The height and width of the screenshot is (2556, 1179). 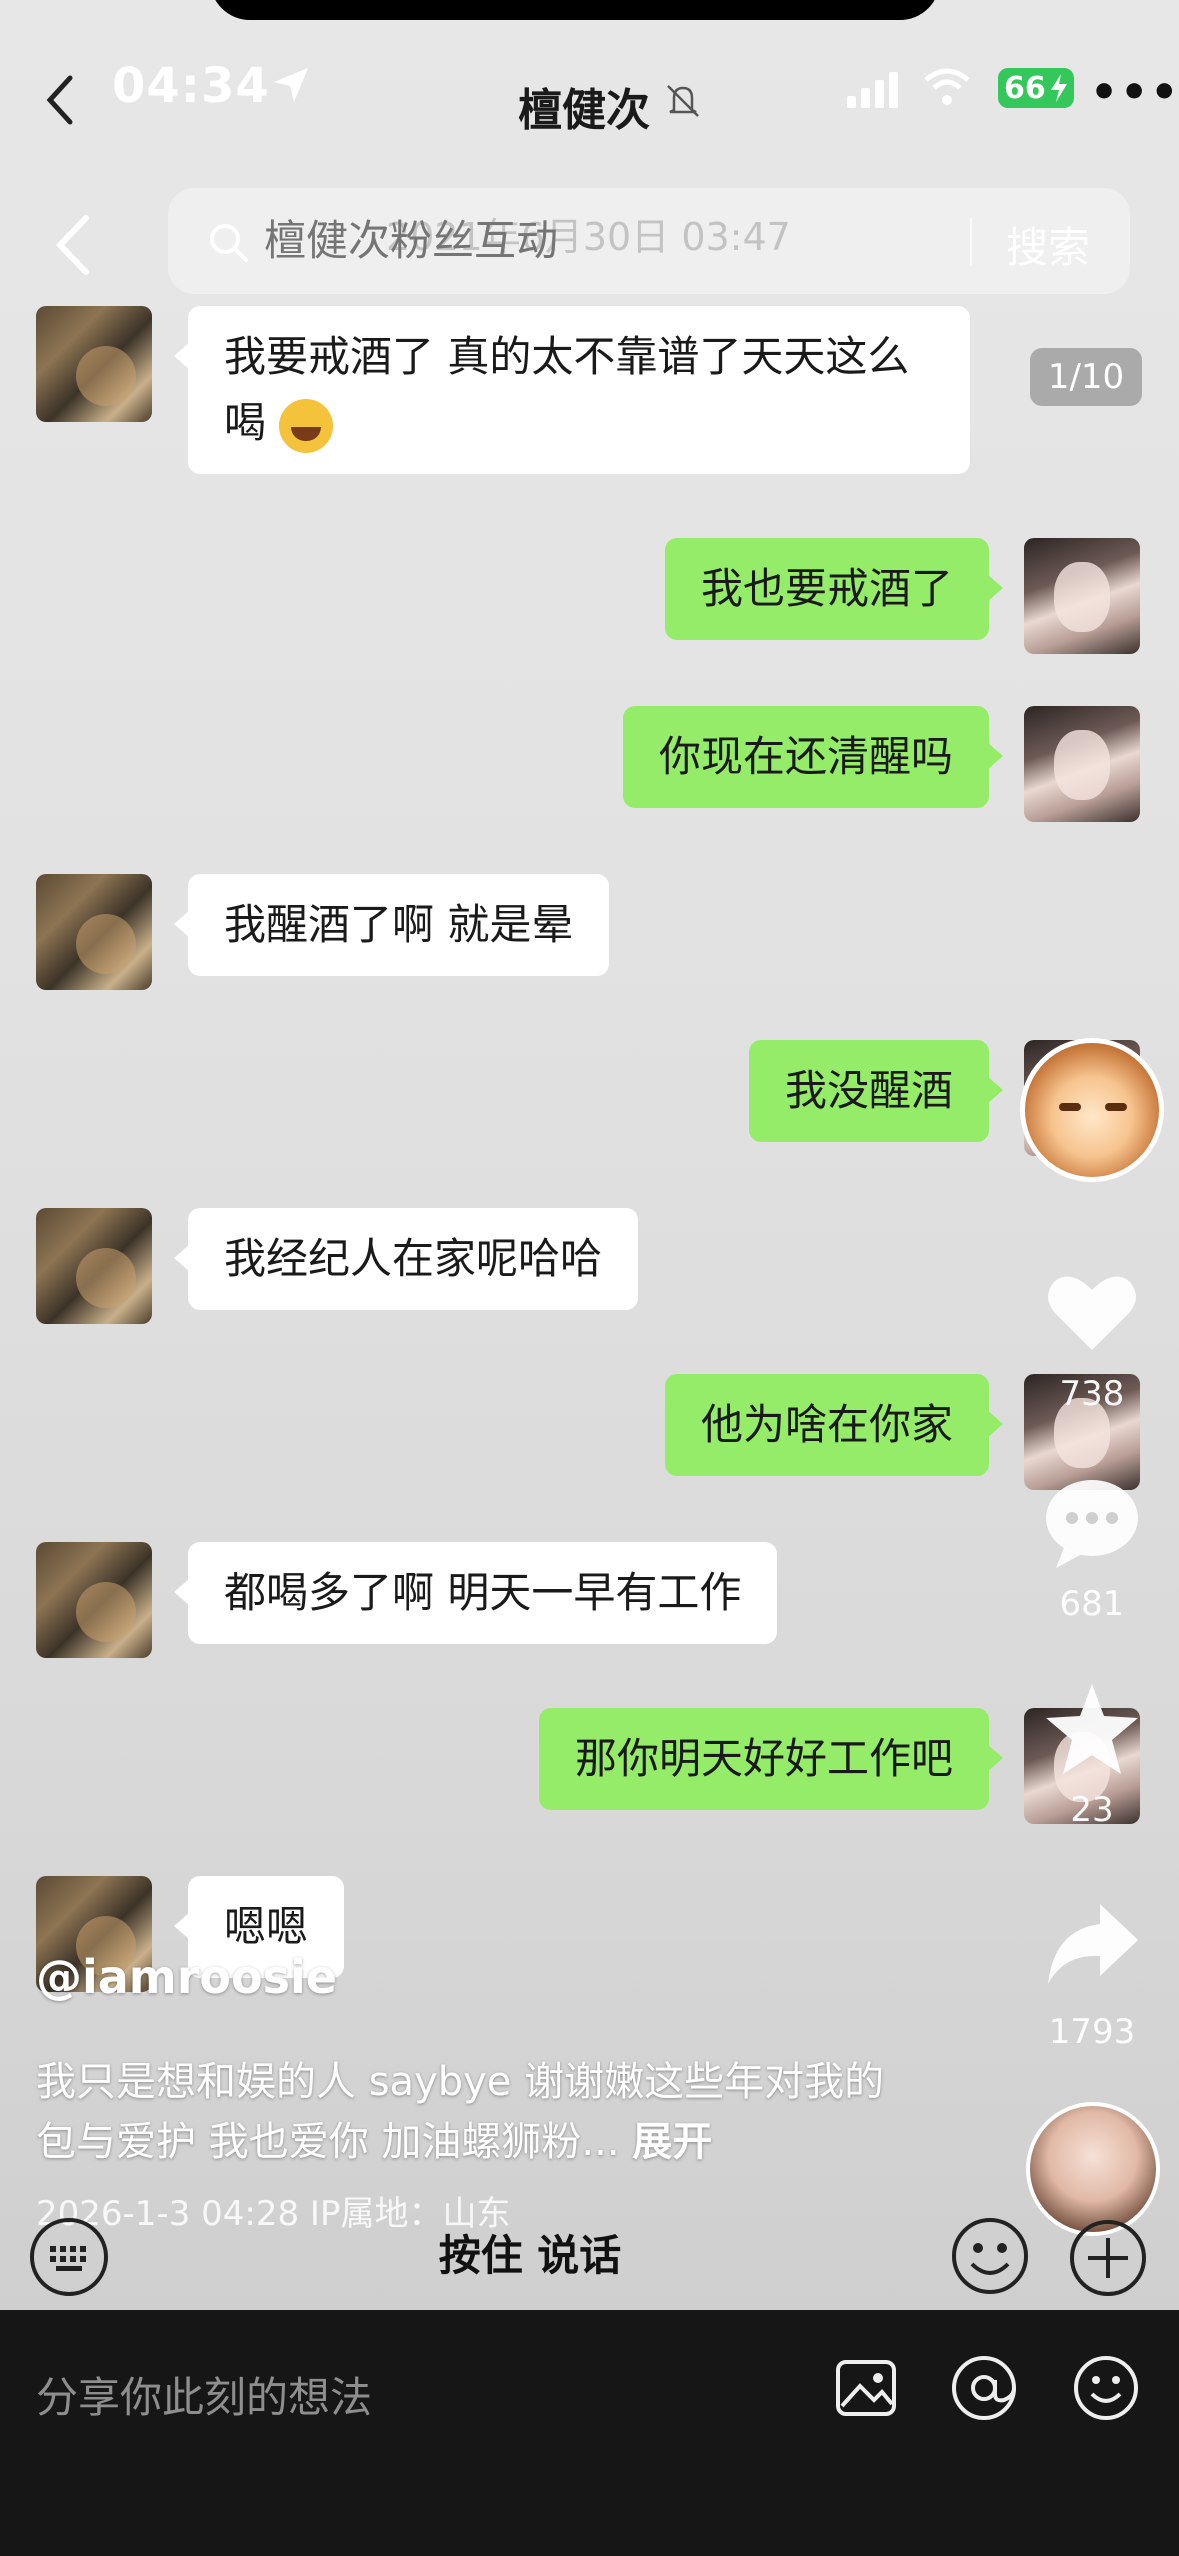 What do you see at coordinates (1106, 2388) in the screenshot?
I see `emoji-icon` at bounding box center [1106, 2388].